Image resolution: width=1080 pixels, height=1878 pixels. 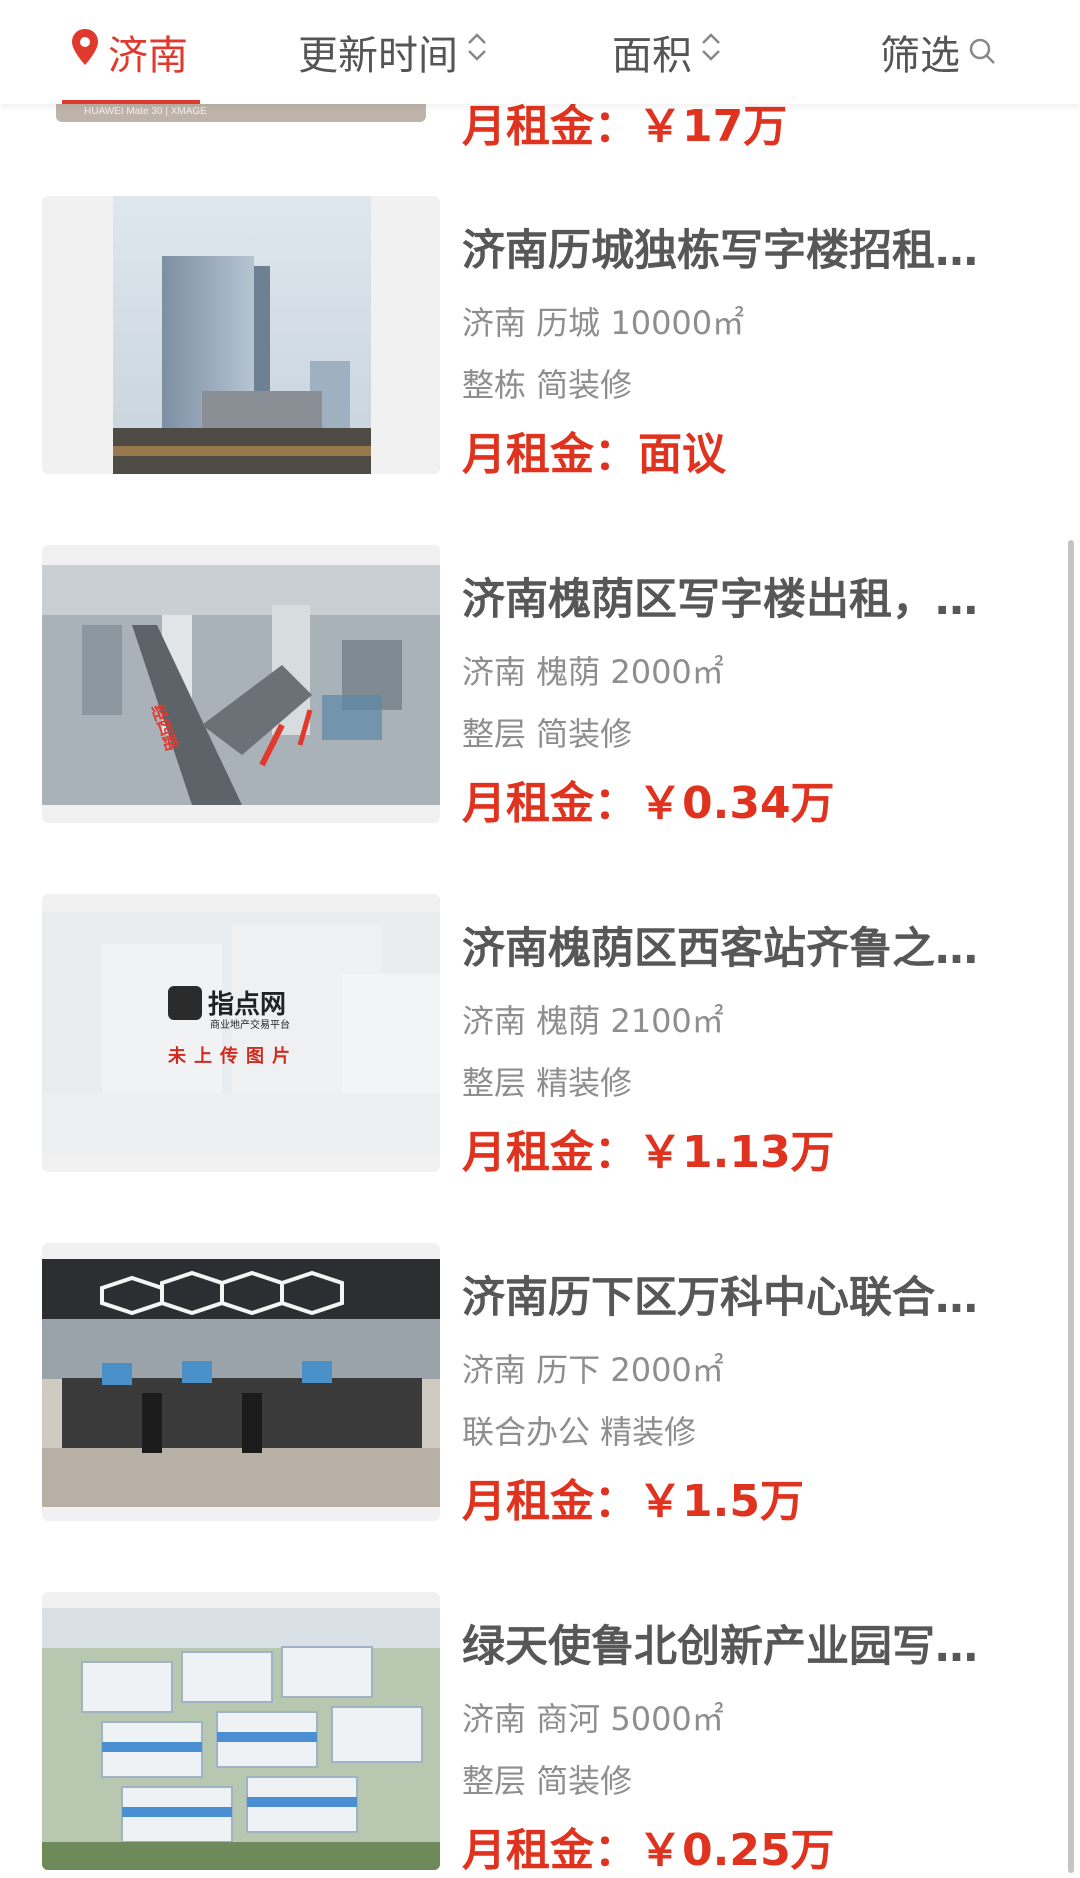 What do you see at coordinates (648, 1850) in the screenshot?
I see `listing-price: 月租金：￥0.25万` at bounding box center [648, 1850].